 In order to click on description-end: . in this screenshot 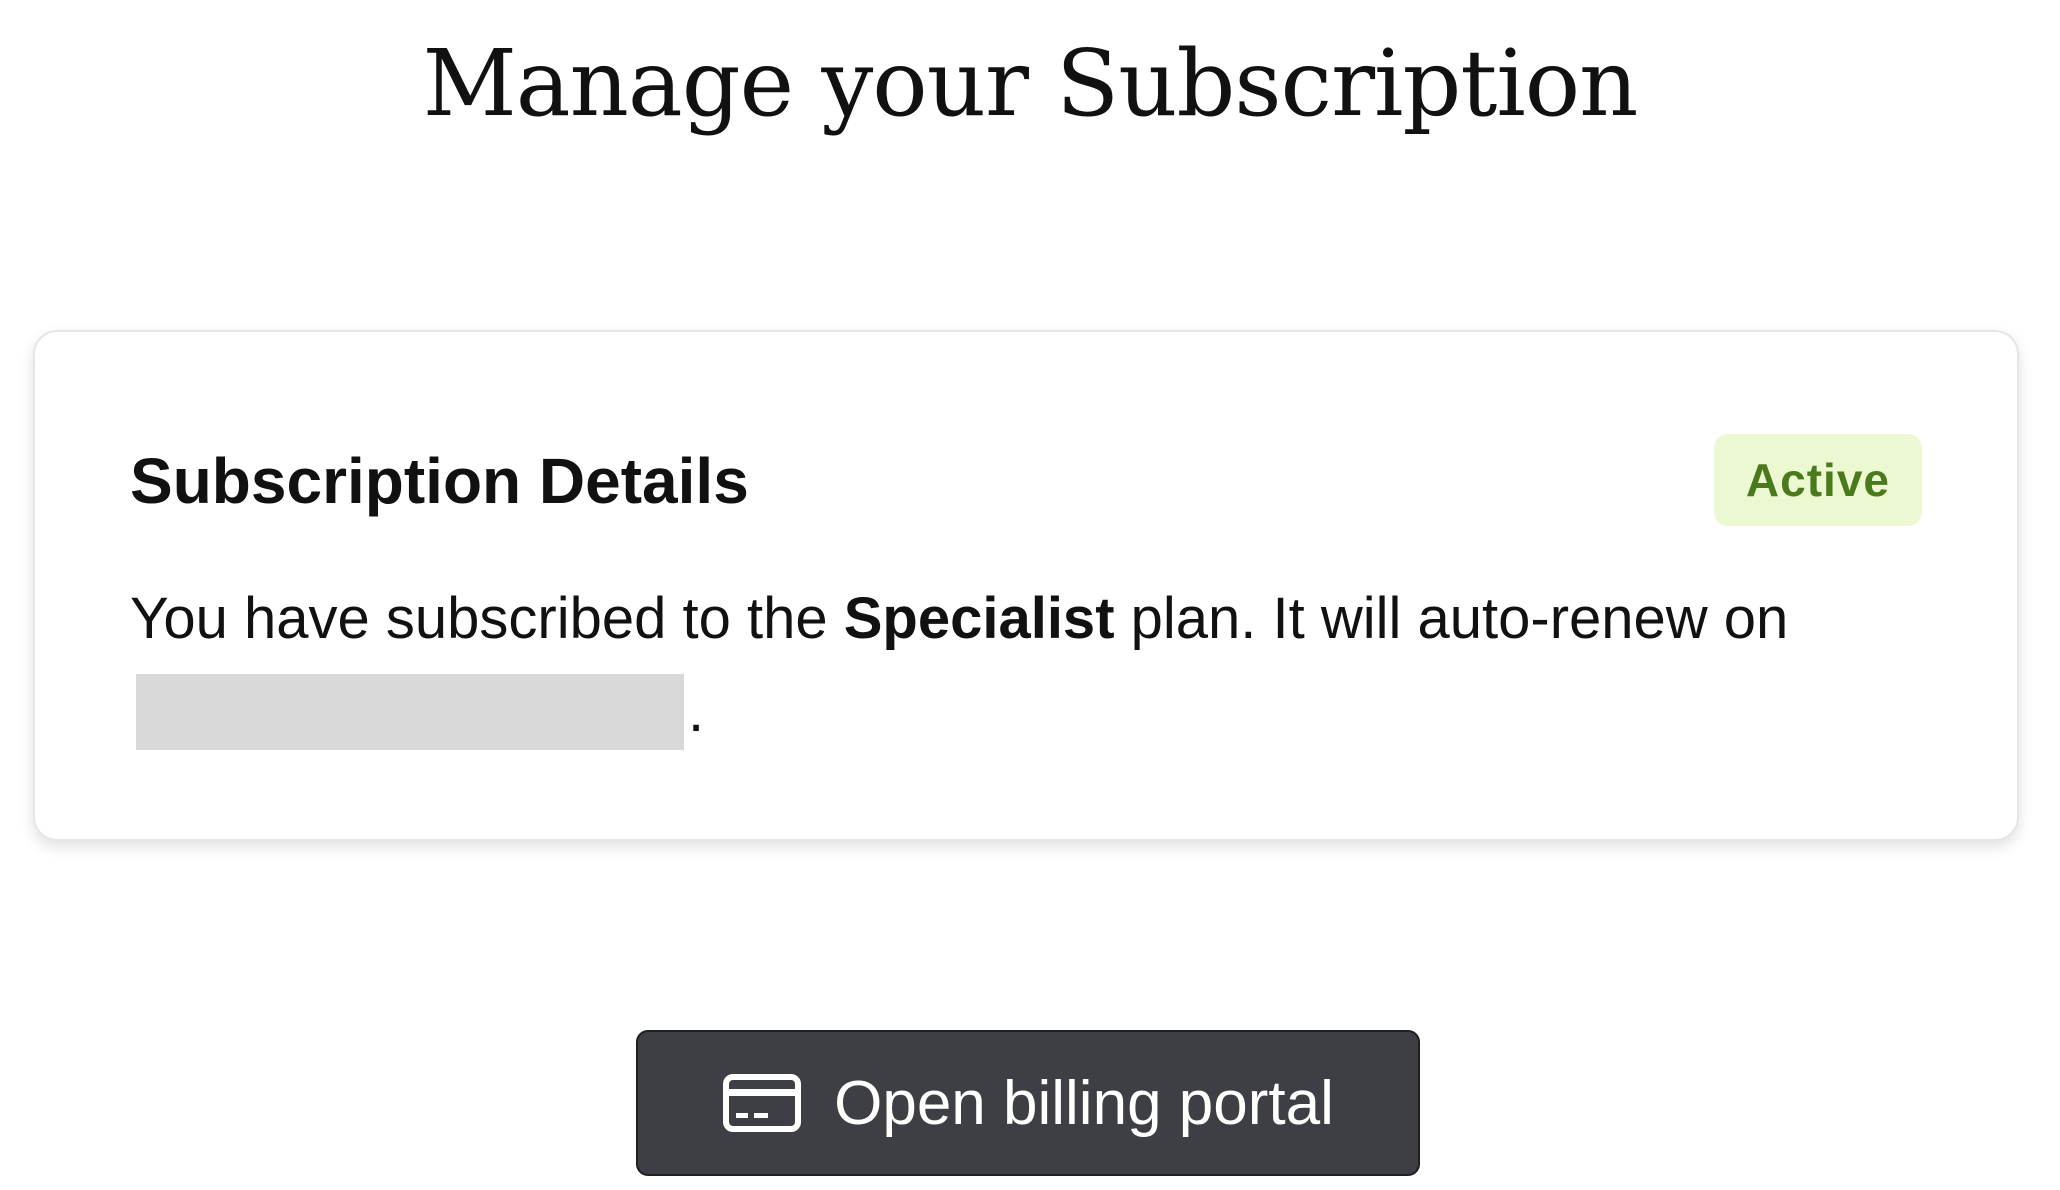, I will do `click(696, 711)`.